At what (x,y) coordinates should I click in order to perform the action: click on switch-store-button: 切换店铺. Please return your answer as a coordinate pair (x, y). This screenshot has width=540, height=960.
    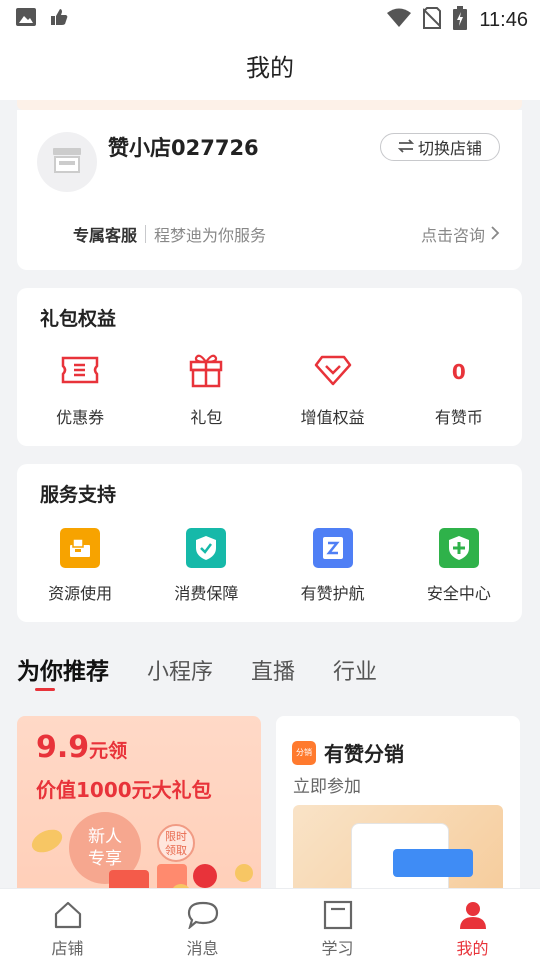
    Looking at the image, I should click on (440, 147).